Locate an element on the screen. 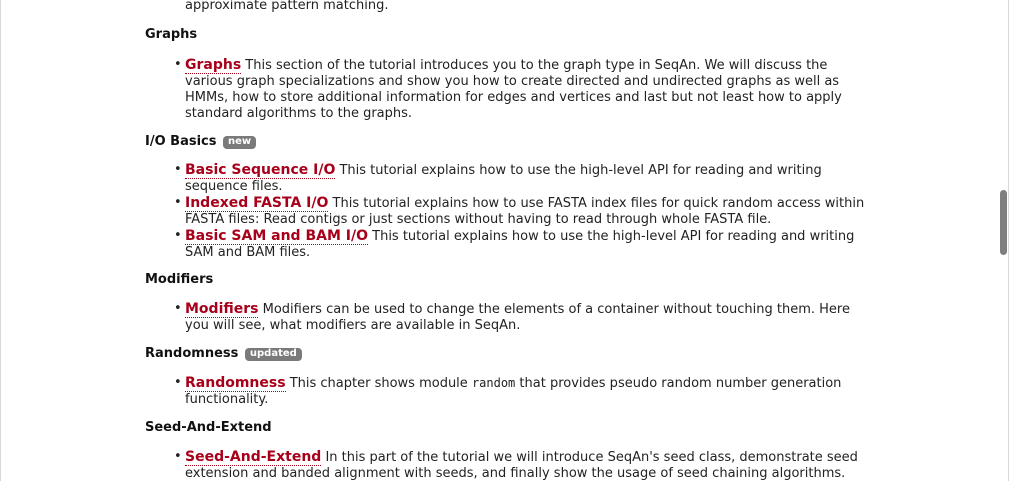  section-heading-modifiers-label: Modifiers is located at coordinates (179, 279).